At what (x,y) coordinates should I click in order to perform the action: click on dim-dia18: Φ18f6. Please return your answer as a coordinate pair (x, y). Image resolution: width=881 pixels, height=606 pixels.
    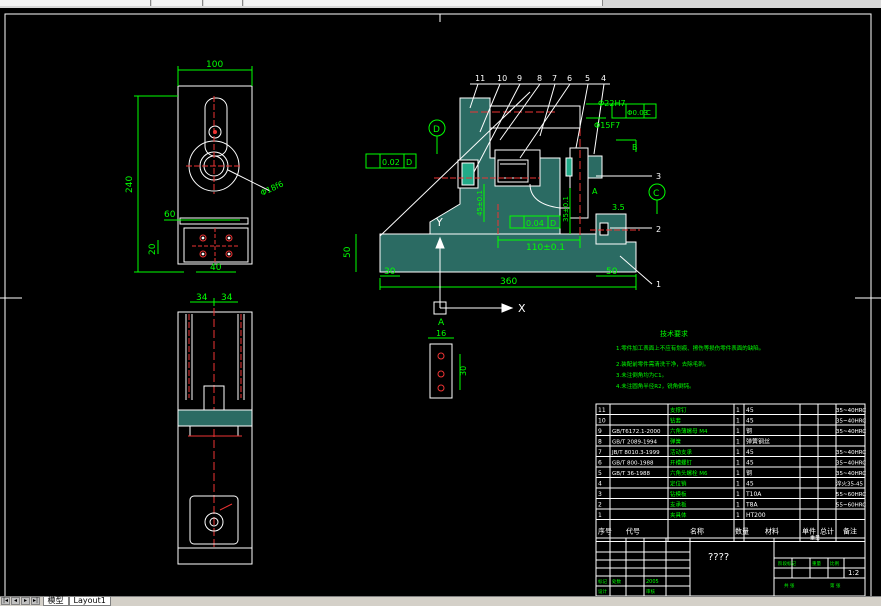
    Looking at the image, I should click on (272, 188).